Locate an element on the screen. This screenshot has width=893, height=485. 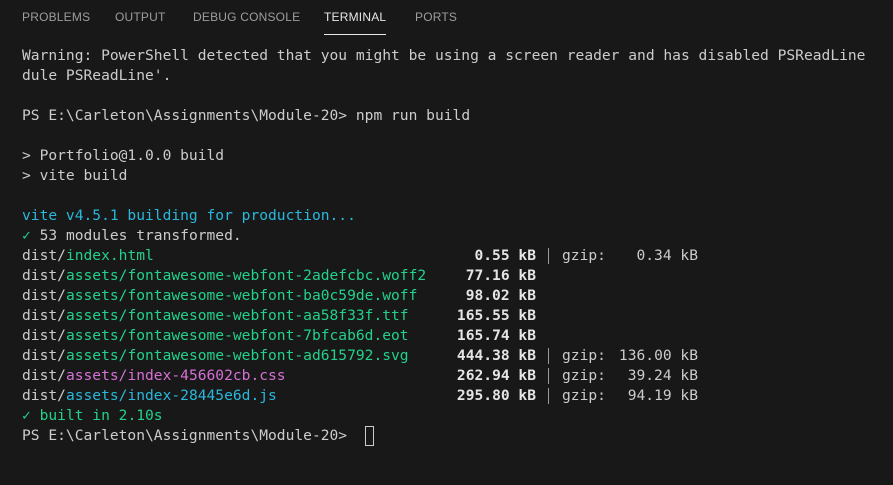
built-line: ✓ built in 2.10s is located at coordinates (92, 416).